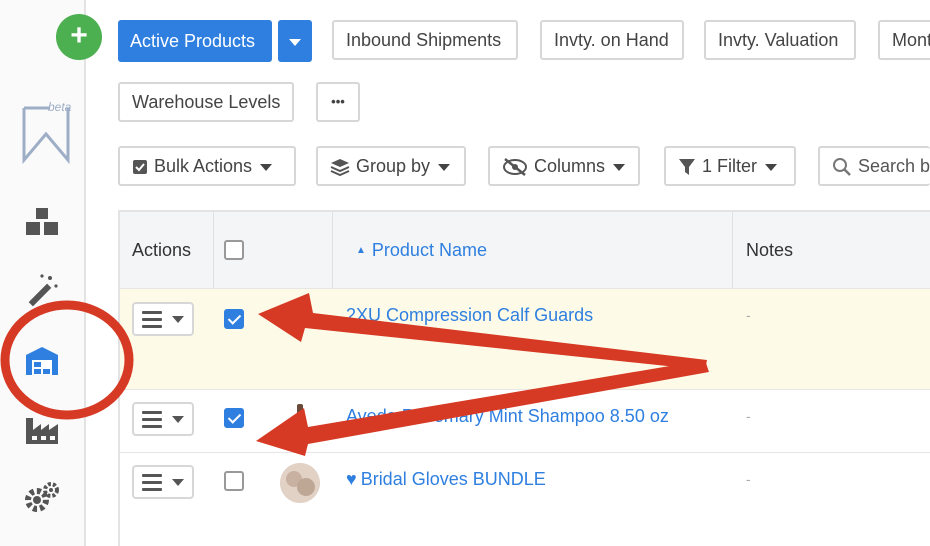 This screenshot has width=930, height=546. Describe the element at coordinates (162, 250) in the screenshot. I see `actions-column-header: Actions` at that location.